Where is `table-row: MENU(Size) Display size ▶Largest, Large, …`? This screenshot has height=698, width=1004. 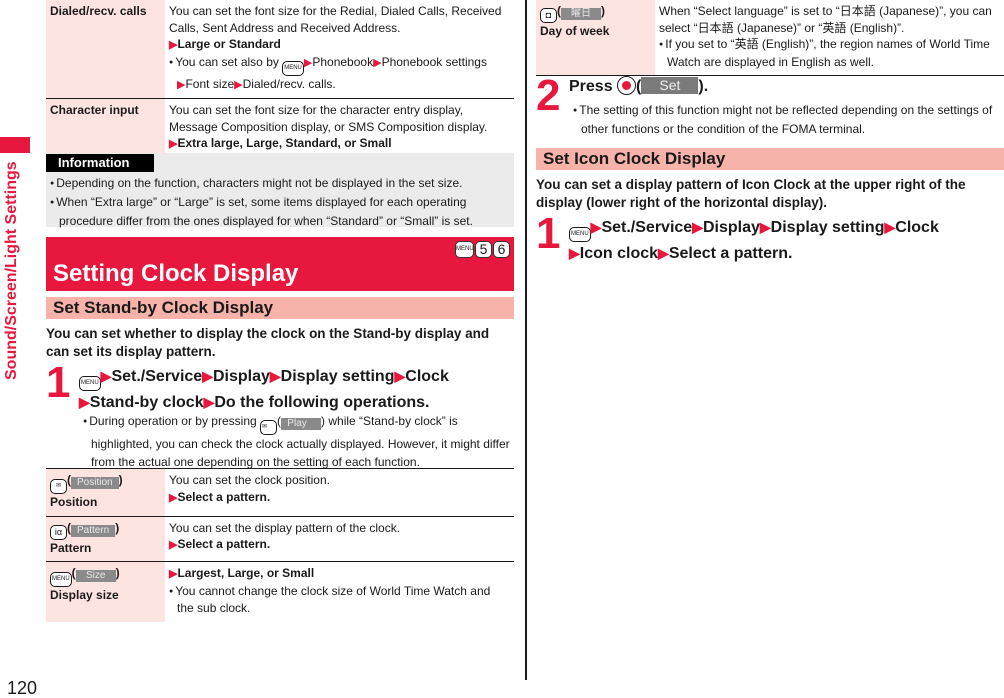
table-row: MENU(Size) Display size ▶Largest, Large, … is located at coordinates (280, 591).